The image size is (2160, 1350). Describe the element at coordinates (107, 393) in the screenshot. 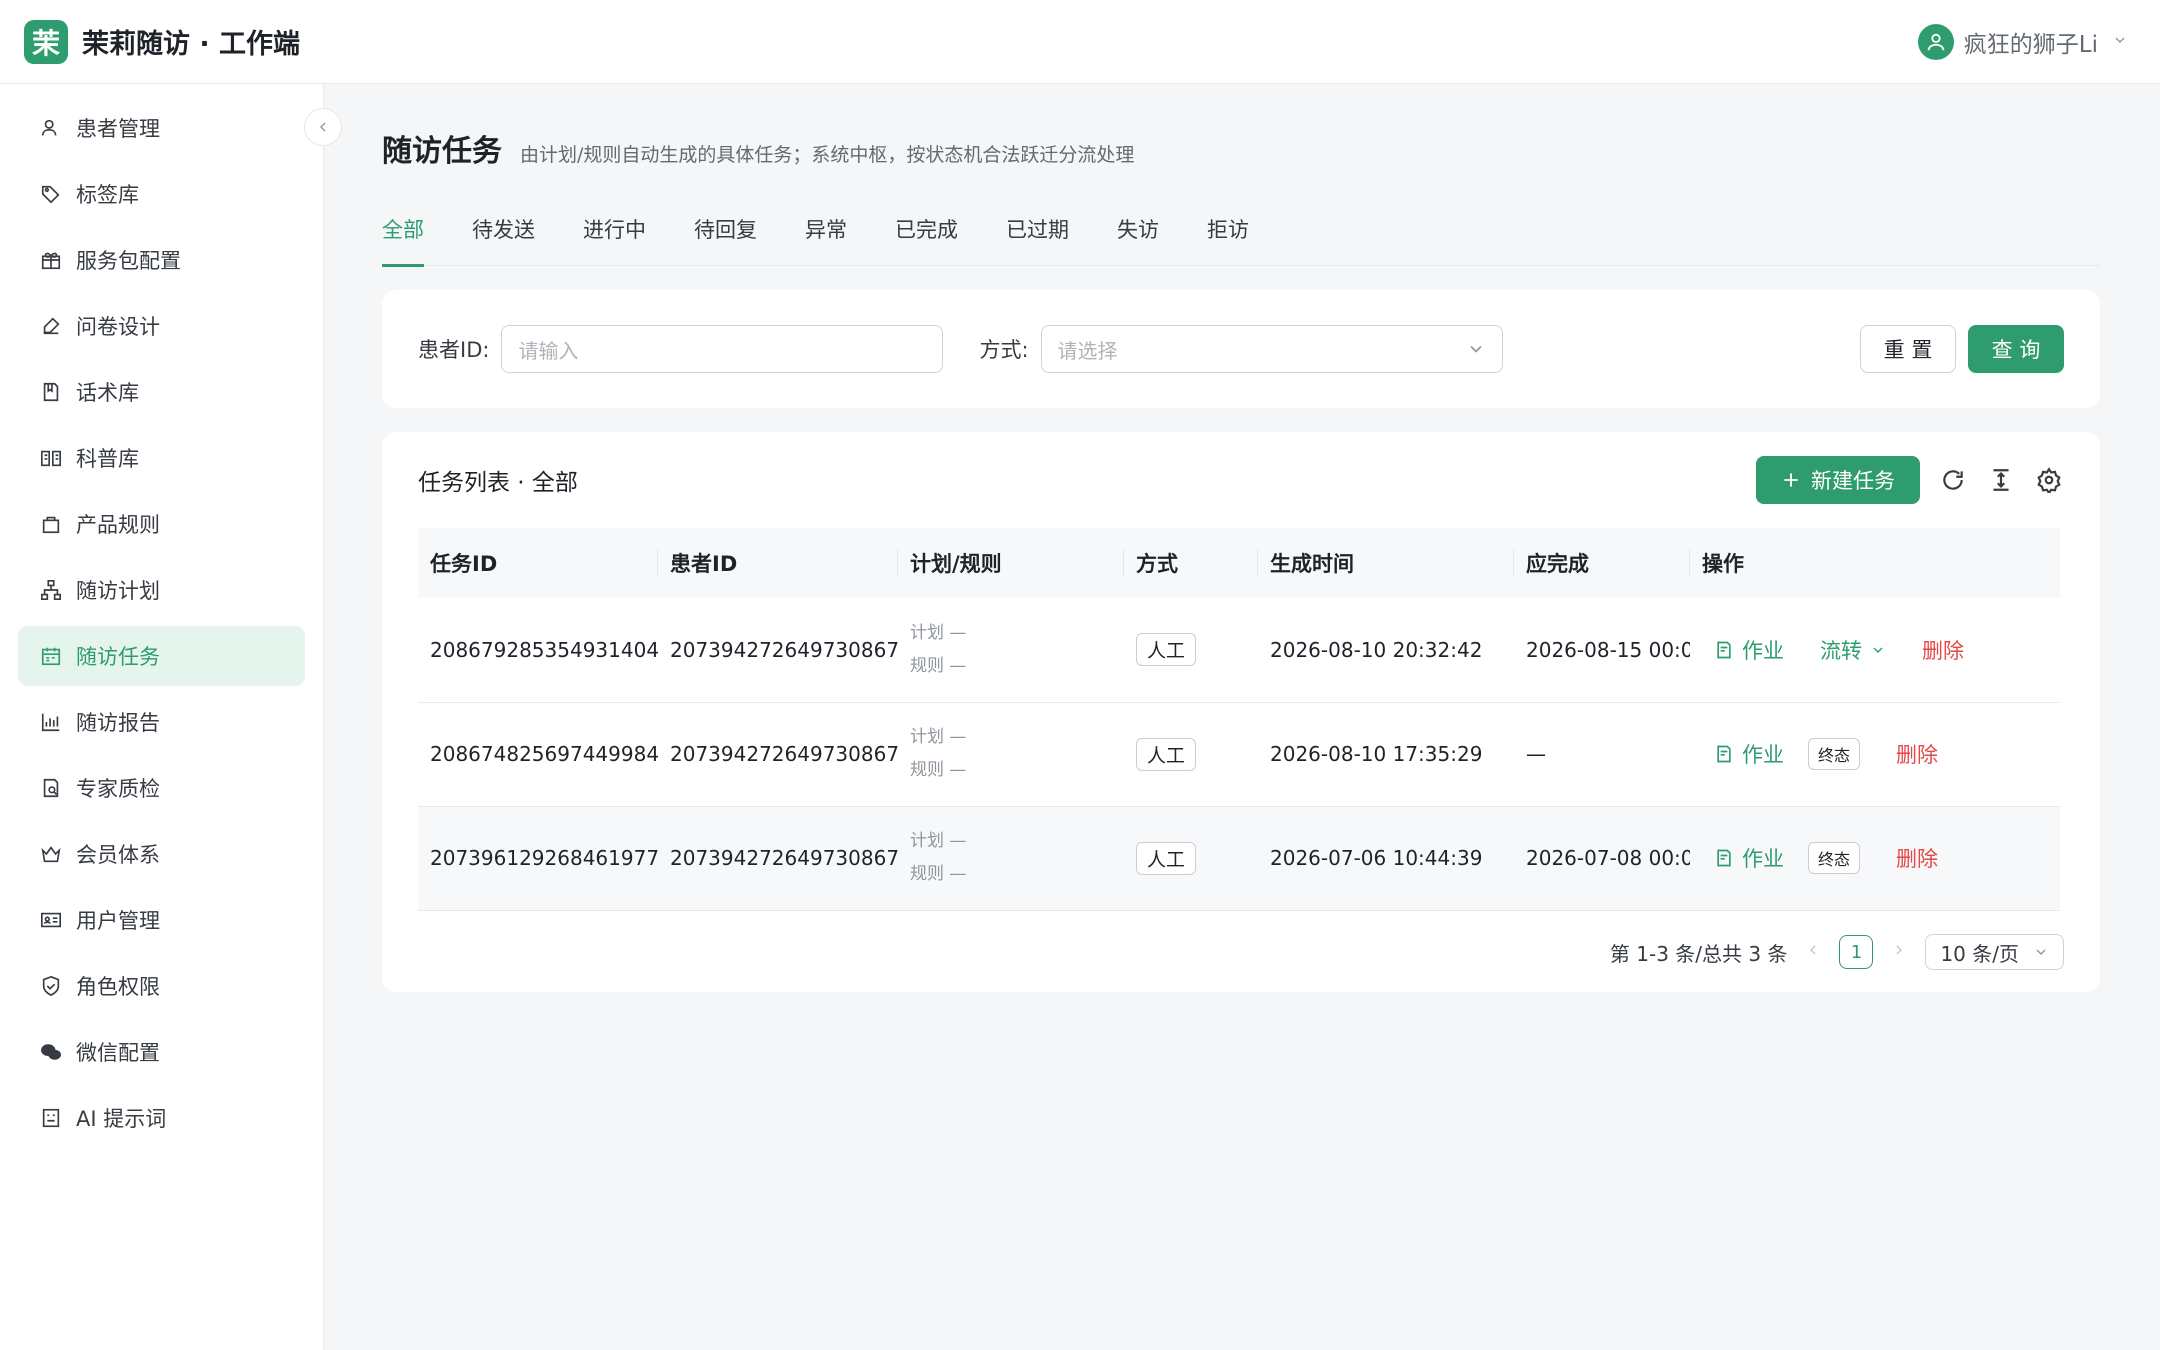

I see `sidebar-item-label: 话术库` at that location.